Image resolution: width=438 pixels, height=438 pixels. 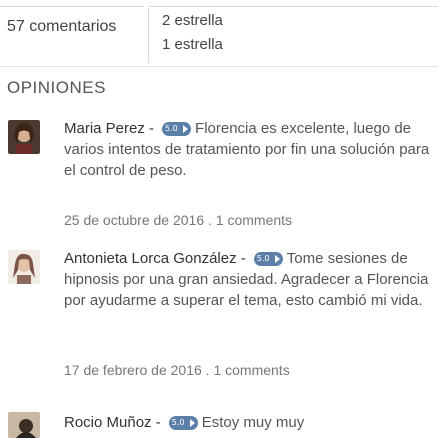 What do you see at coordinates (61, 27) in the screenshot?
I see `comments-count: 57 comentarios` at bounding box center [61, 27].